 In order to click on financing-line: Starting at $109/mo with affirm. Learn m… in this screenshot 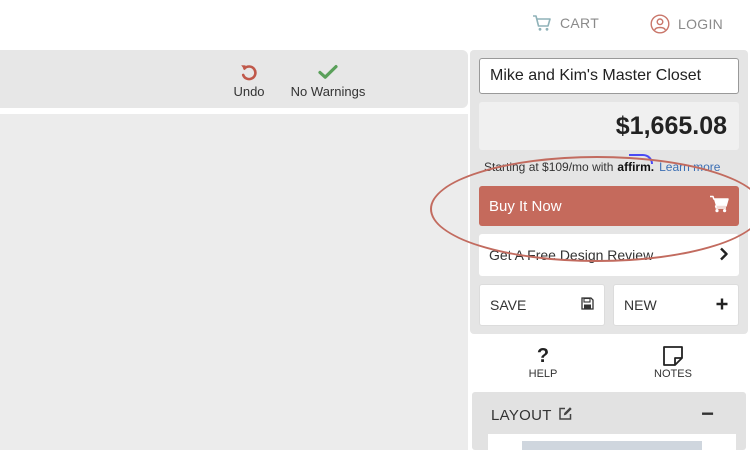, I will do `click(602, 164)`.